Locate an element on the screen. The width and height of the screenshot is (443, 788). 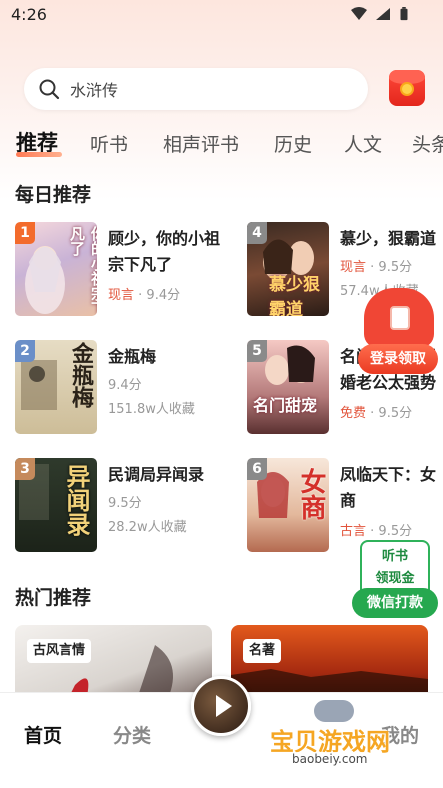
book-collect-count: 151.8w人收藏 is located at coordinates (151, 409).